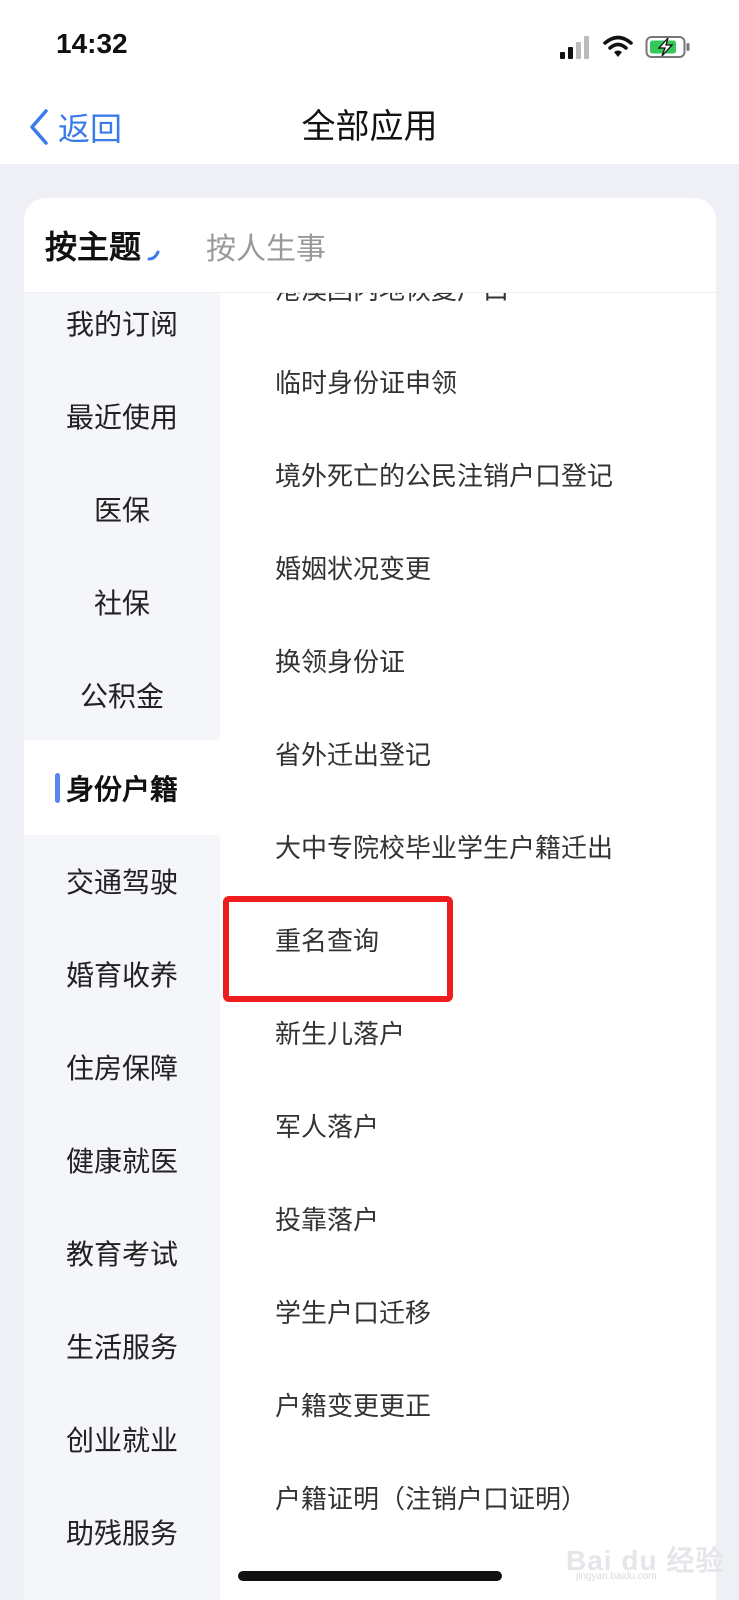 The image size is (739, 1600). I want to click on active-indicator, so click(57, 788).